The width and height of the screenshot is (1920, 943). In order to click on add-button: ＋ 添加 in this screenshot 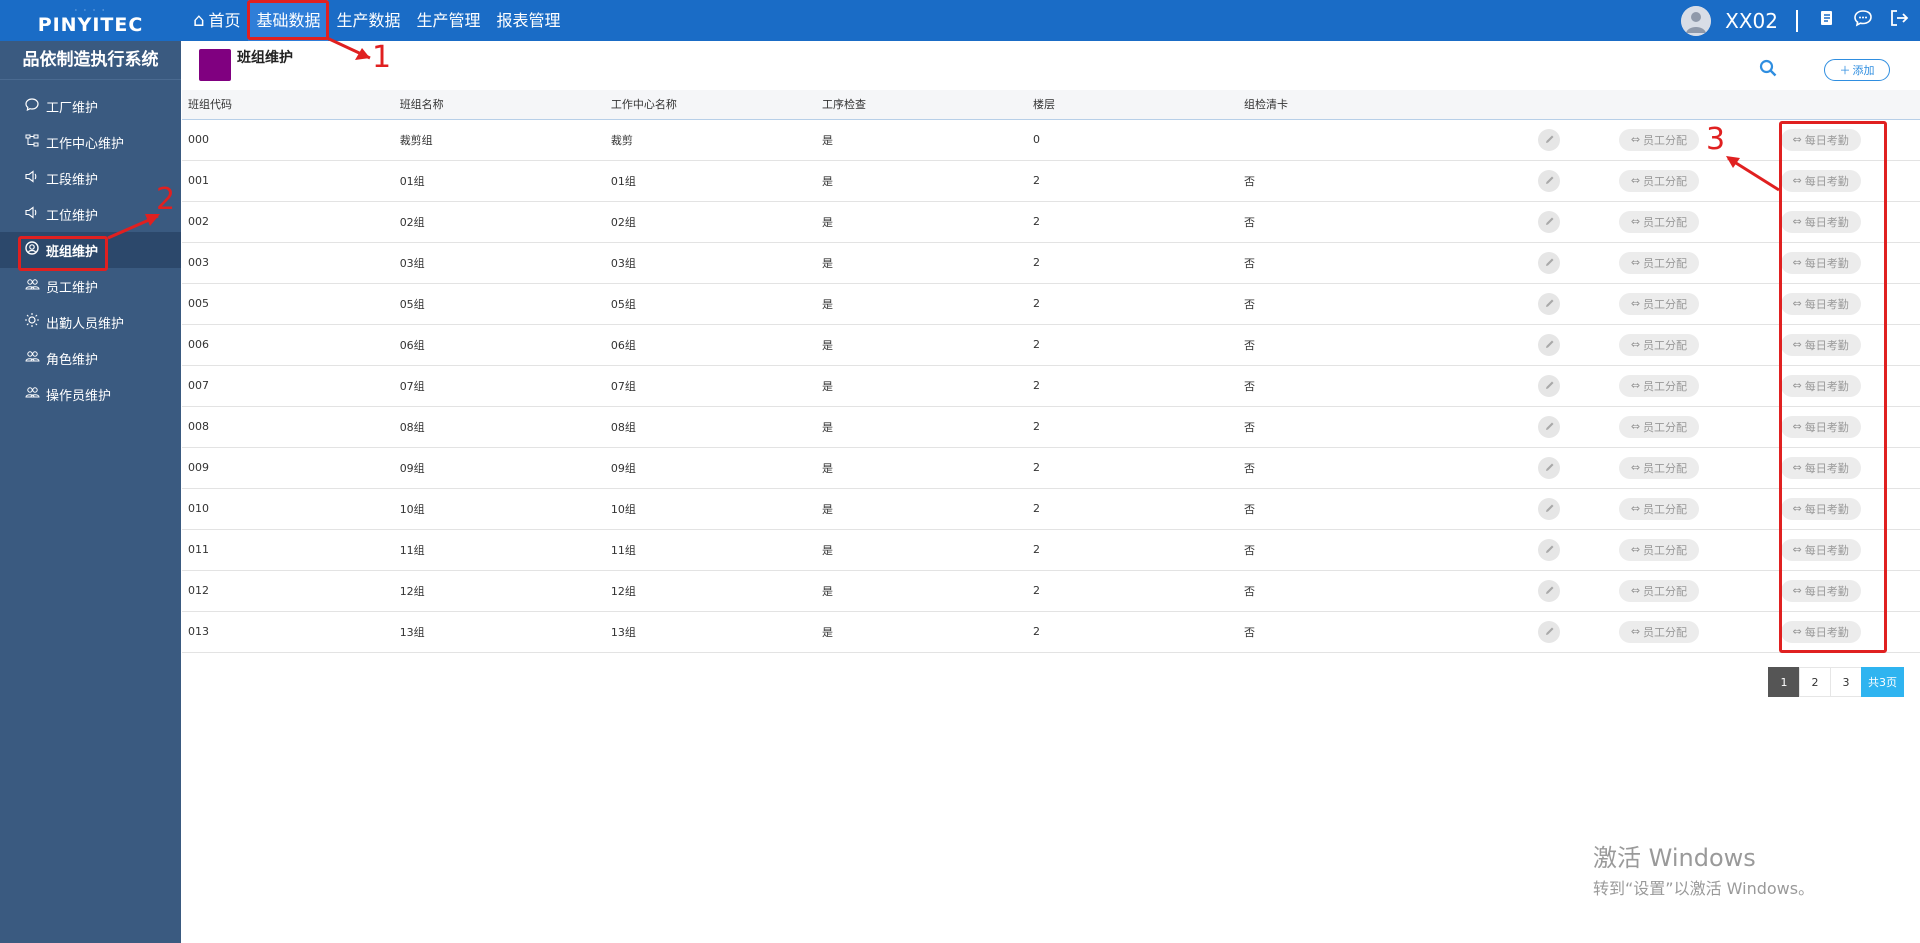, I will do `click(1857, 70)`.